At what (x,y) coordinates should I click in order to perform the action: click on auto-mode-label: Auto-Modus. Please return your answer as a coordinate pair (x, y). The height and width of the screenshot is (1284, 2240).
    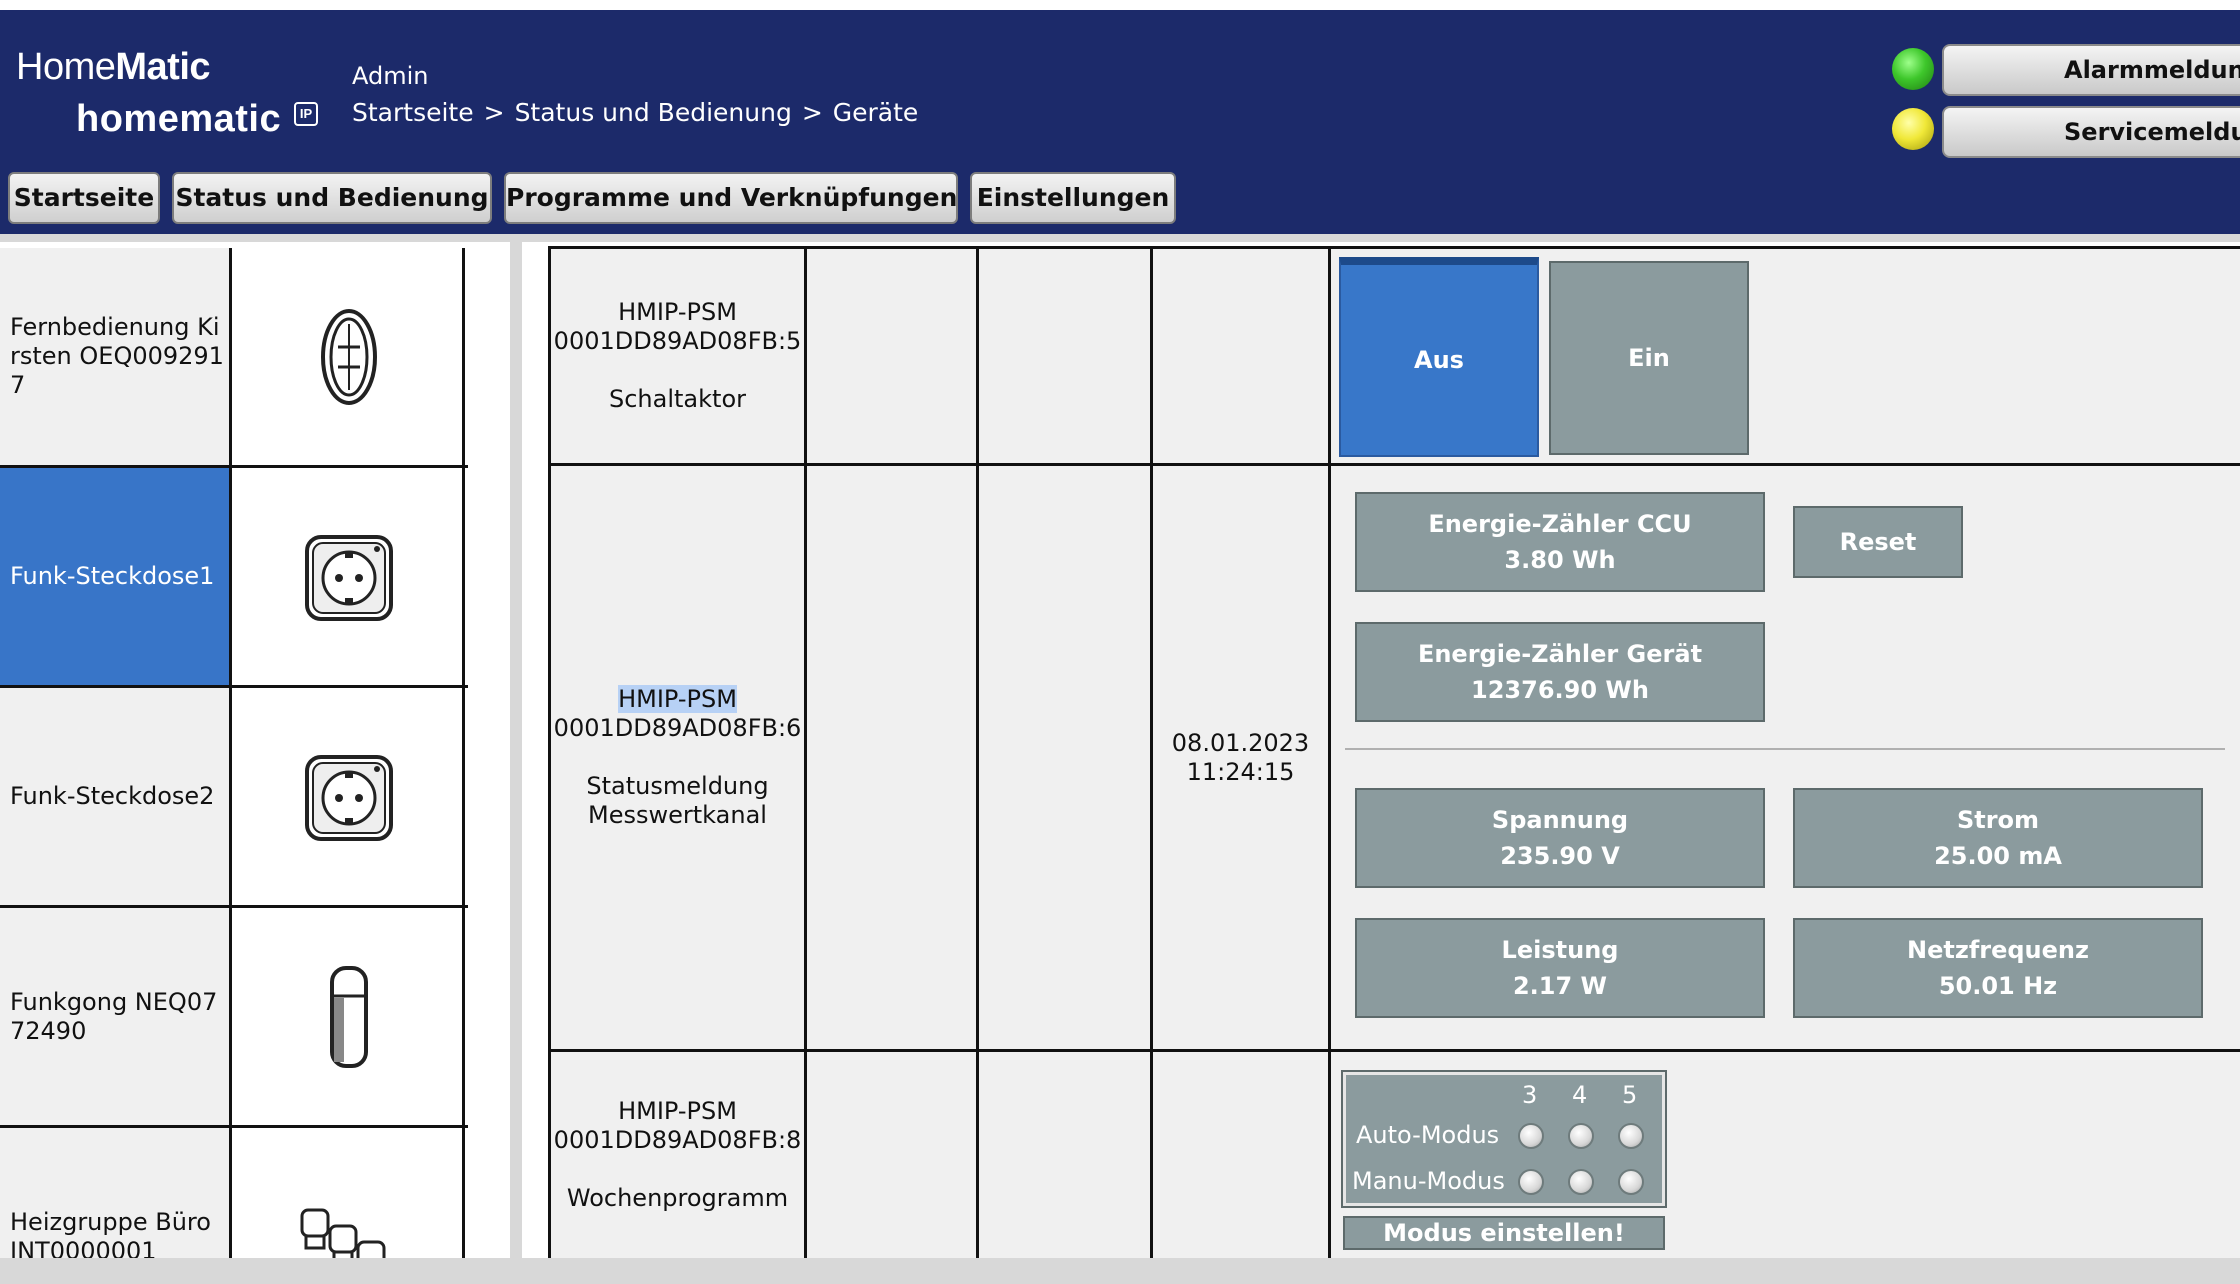
    Looking at the image, I should click on (1428, 1135).